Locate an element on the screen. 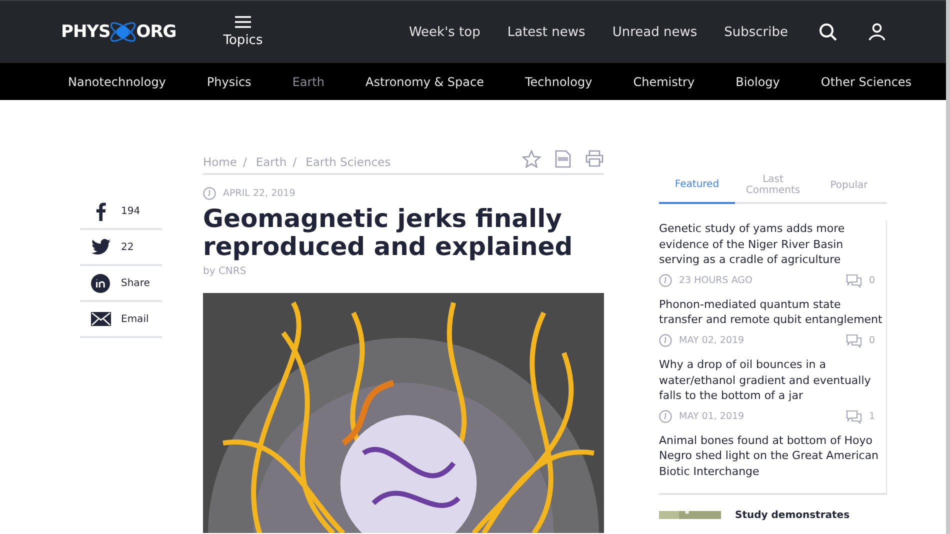  printer-icon is located at coordinates (594, 158).